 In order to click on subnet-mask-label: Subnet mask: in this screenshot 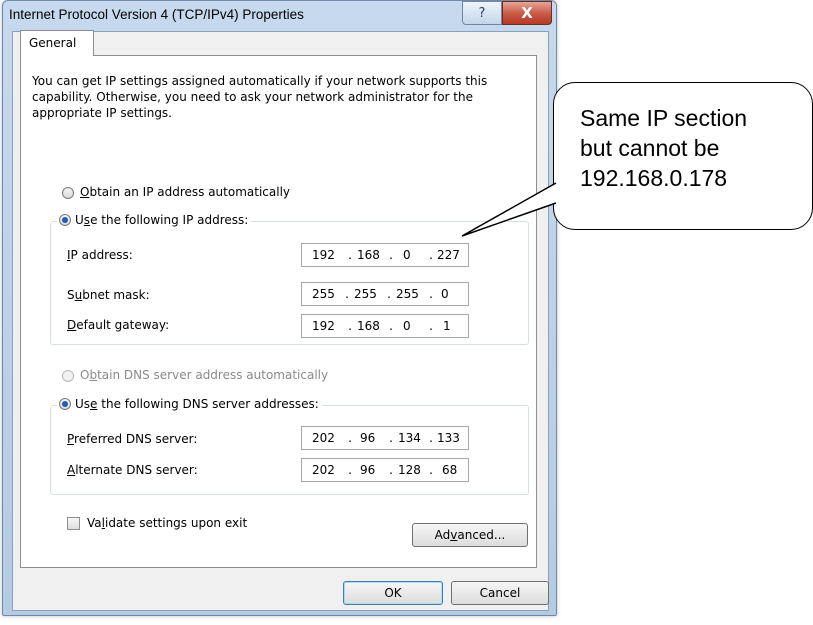, I will do `click(108, 295)`.